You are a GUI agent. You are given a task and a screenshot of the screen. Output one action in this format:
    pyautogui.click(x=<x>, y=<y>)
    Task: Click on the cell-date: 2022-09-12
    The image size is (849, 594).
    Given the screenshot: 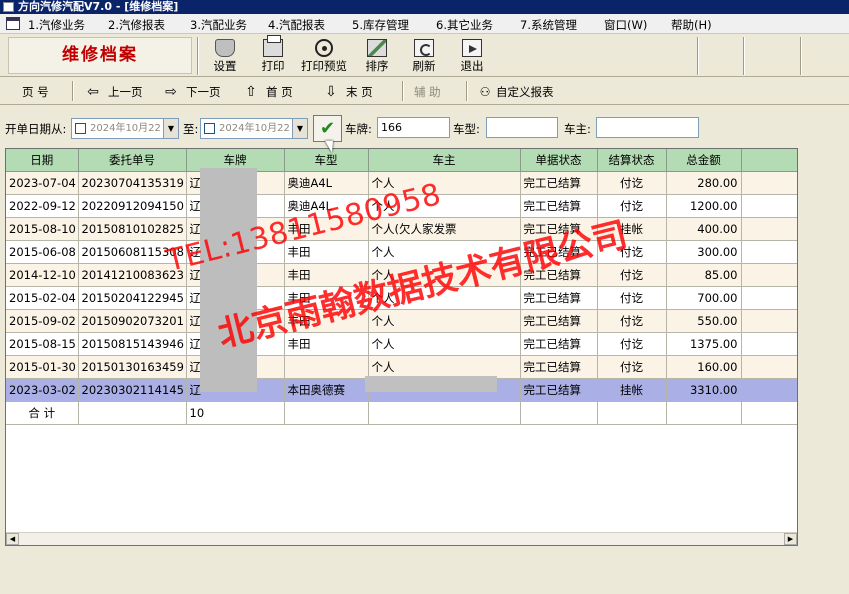 What is the action you would take?
    pyautogui.click(x=42, y=206)
    